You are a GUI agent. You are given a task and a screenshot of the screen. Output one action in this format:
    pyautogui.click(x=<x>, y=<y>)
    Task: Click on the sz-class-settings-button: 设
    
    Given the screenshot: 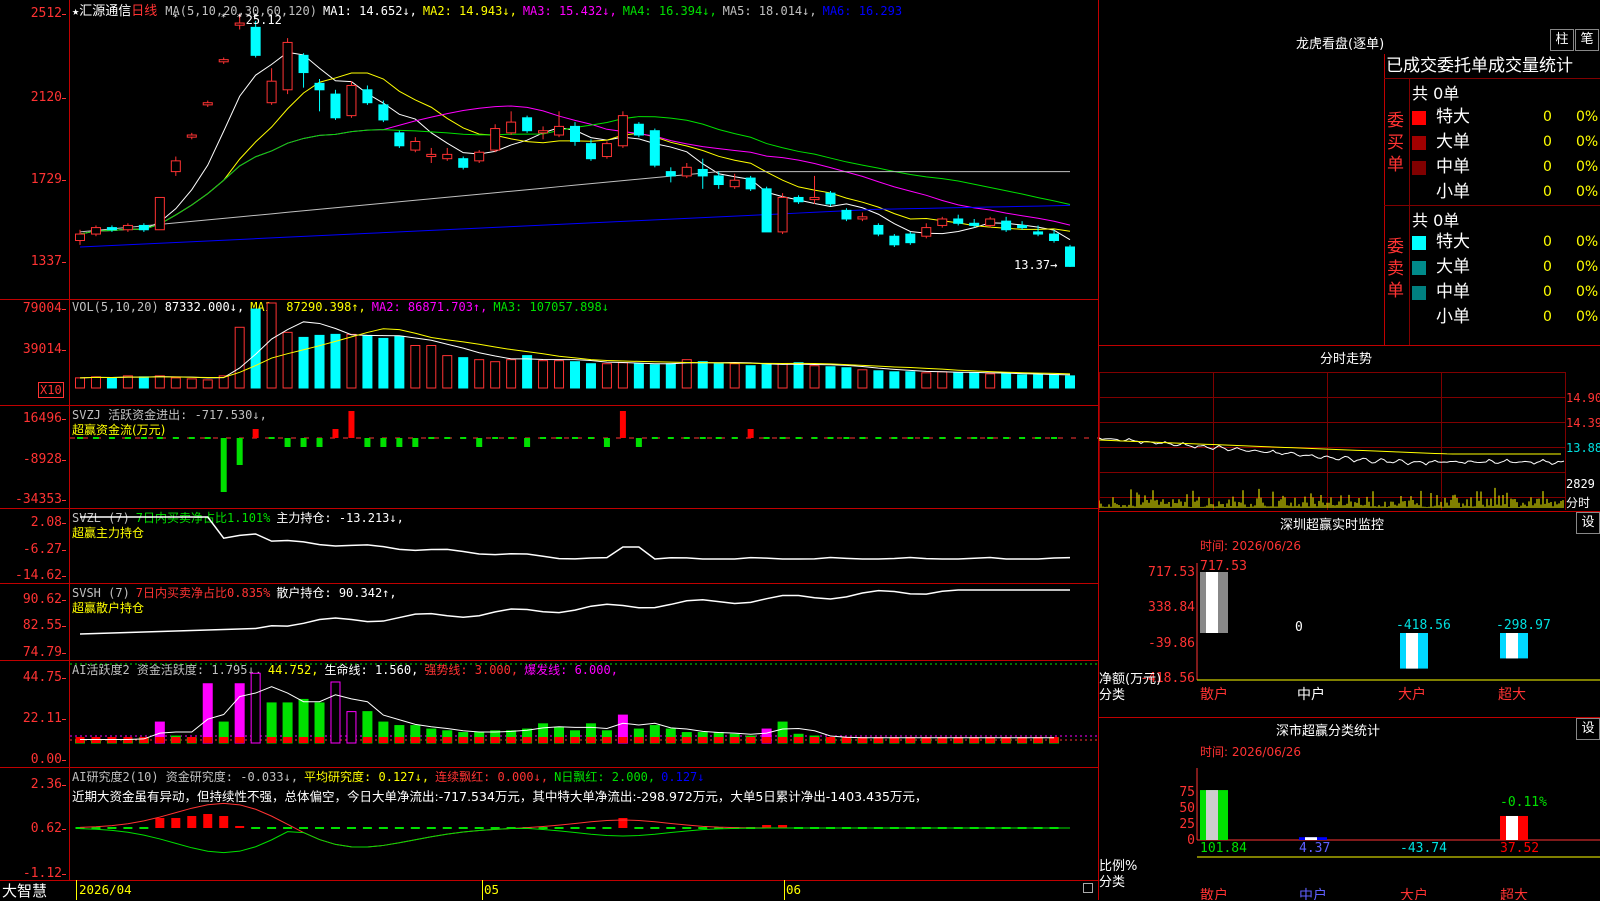 What is the action you would take?
    pyautogui.click(x=1588, y=729)
    